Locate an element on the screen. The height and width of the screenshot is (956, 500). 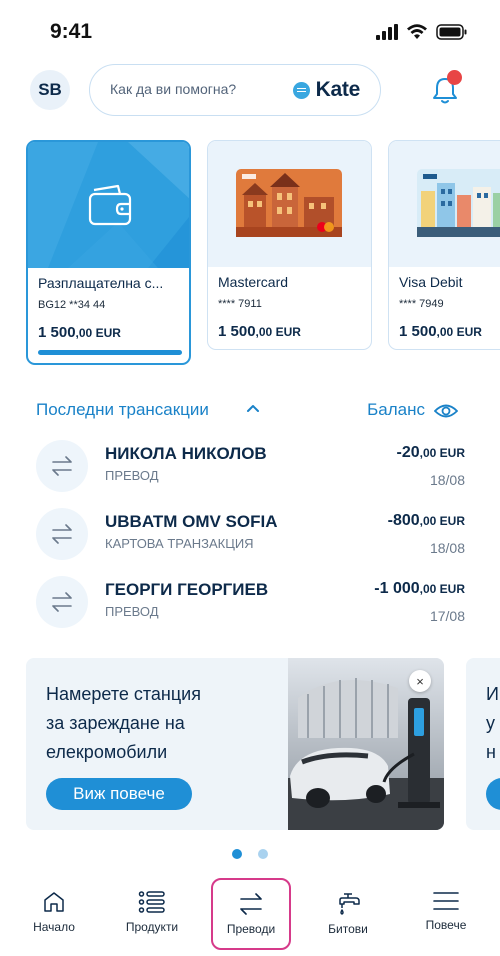
promo-line: И is located at coordinates (492, 694).